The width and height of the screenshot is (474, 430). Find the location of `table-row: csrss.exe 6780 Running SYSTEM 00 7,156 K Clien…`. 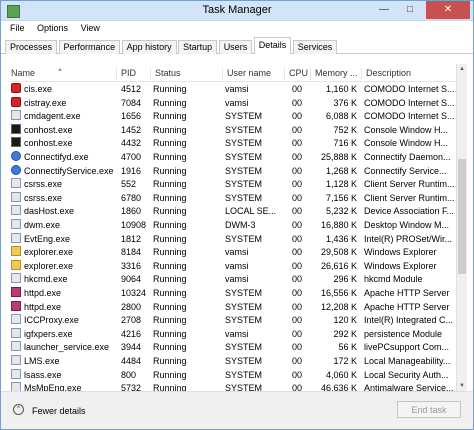

table-row: csrss.exe 6780 Running SYSTEM 00 7,156 K Clien… is located at coordinates (232, 197).